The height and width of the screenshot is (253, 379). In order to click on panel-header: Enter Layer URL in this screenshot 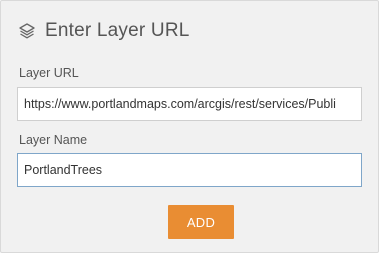, I will do `click(104, 31)`.